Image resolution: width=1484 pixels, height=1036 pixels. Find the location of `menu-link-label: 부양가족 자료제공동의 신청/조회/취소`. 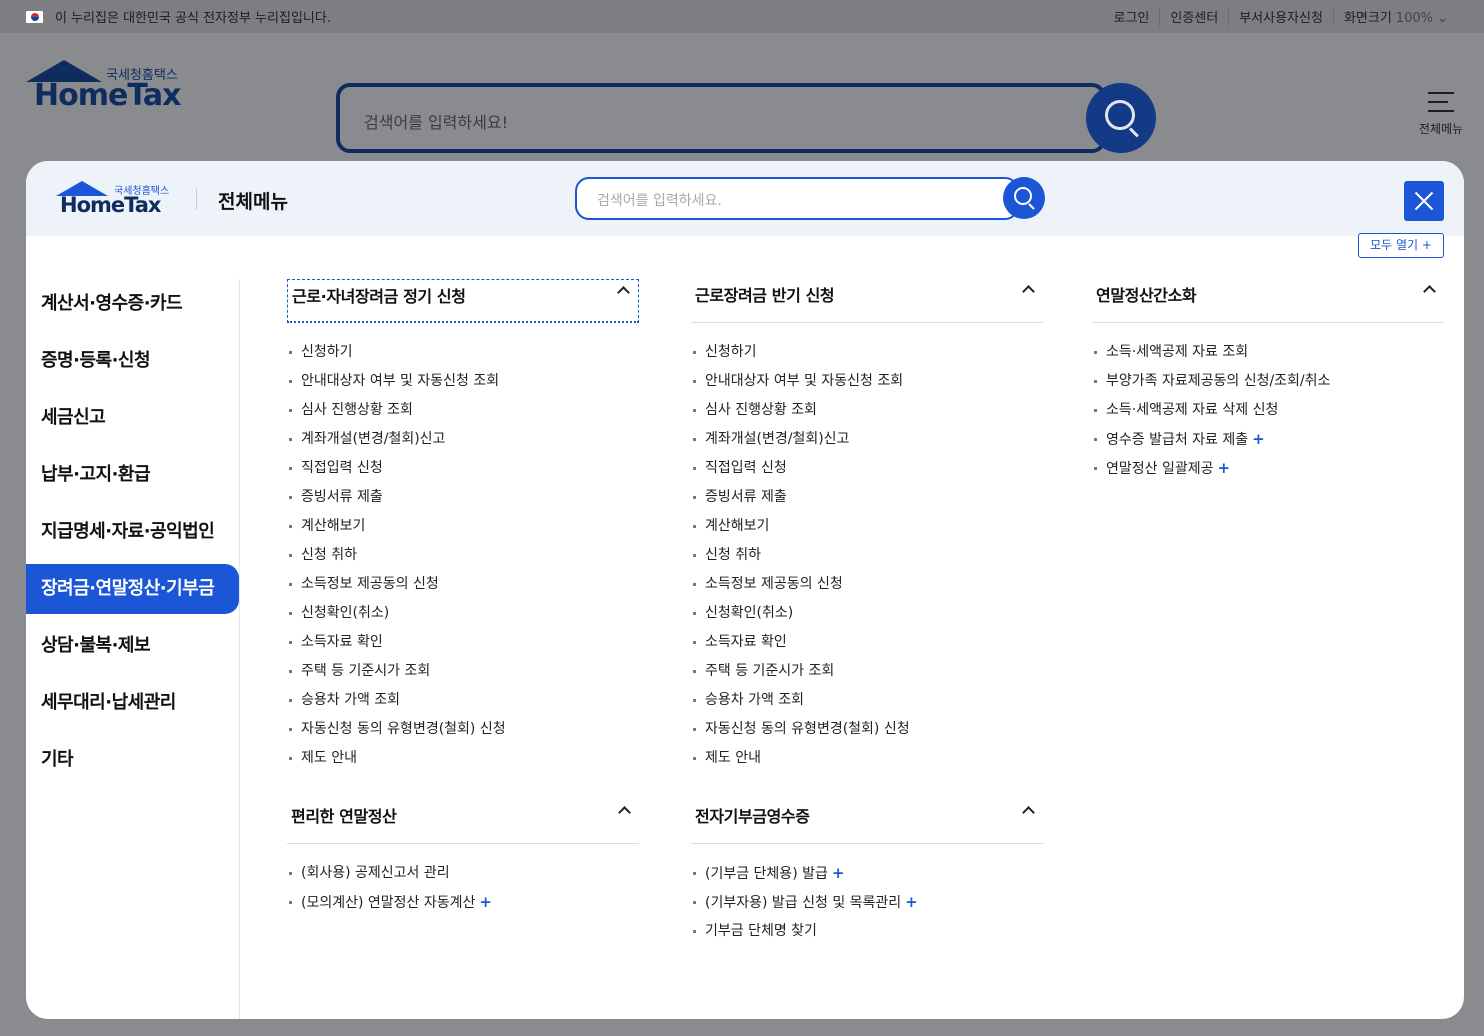

menu-link-label: 부양가족 자료제공동의 신청/조회/취소 is located at coordinates (1218, 381).